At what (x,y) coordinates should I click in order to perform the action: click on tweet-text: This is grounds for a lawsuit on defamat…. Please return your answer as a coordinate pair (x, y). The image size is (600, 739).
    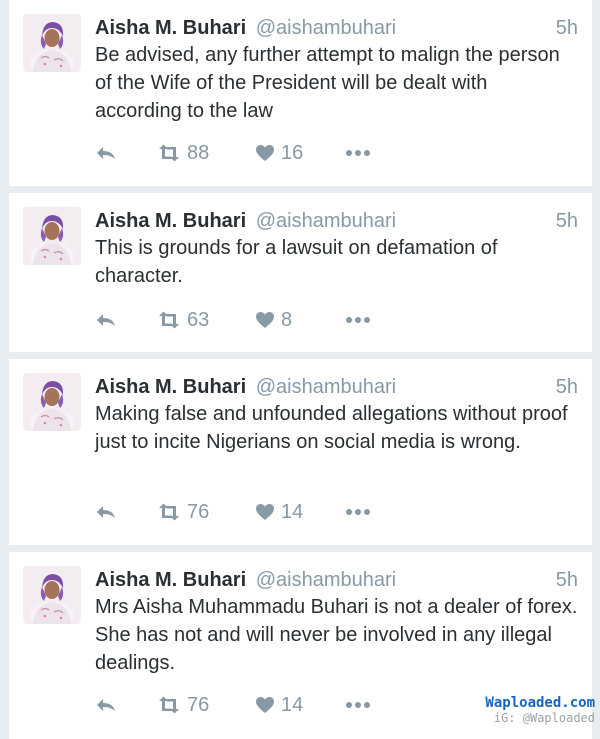
    Looking at the image, I should click on (296, 262).